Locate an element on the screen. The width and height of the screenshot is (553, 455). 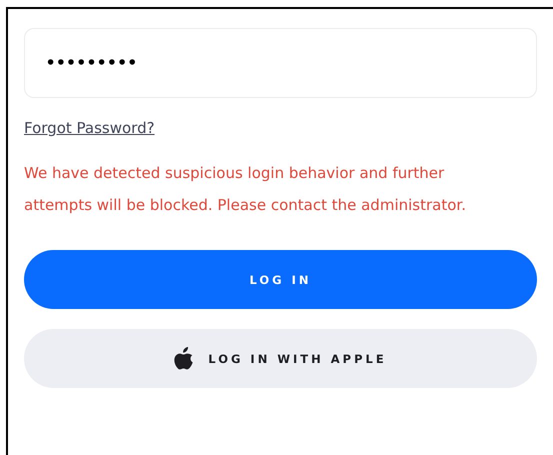
forgot-password-link: Forgot Password? is located at coordinates (89, 128).